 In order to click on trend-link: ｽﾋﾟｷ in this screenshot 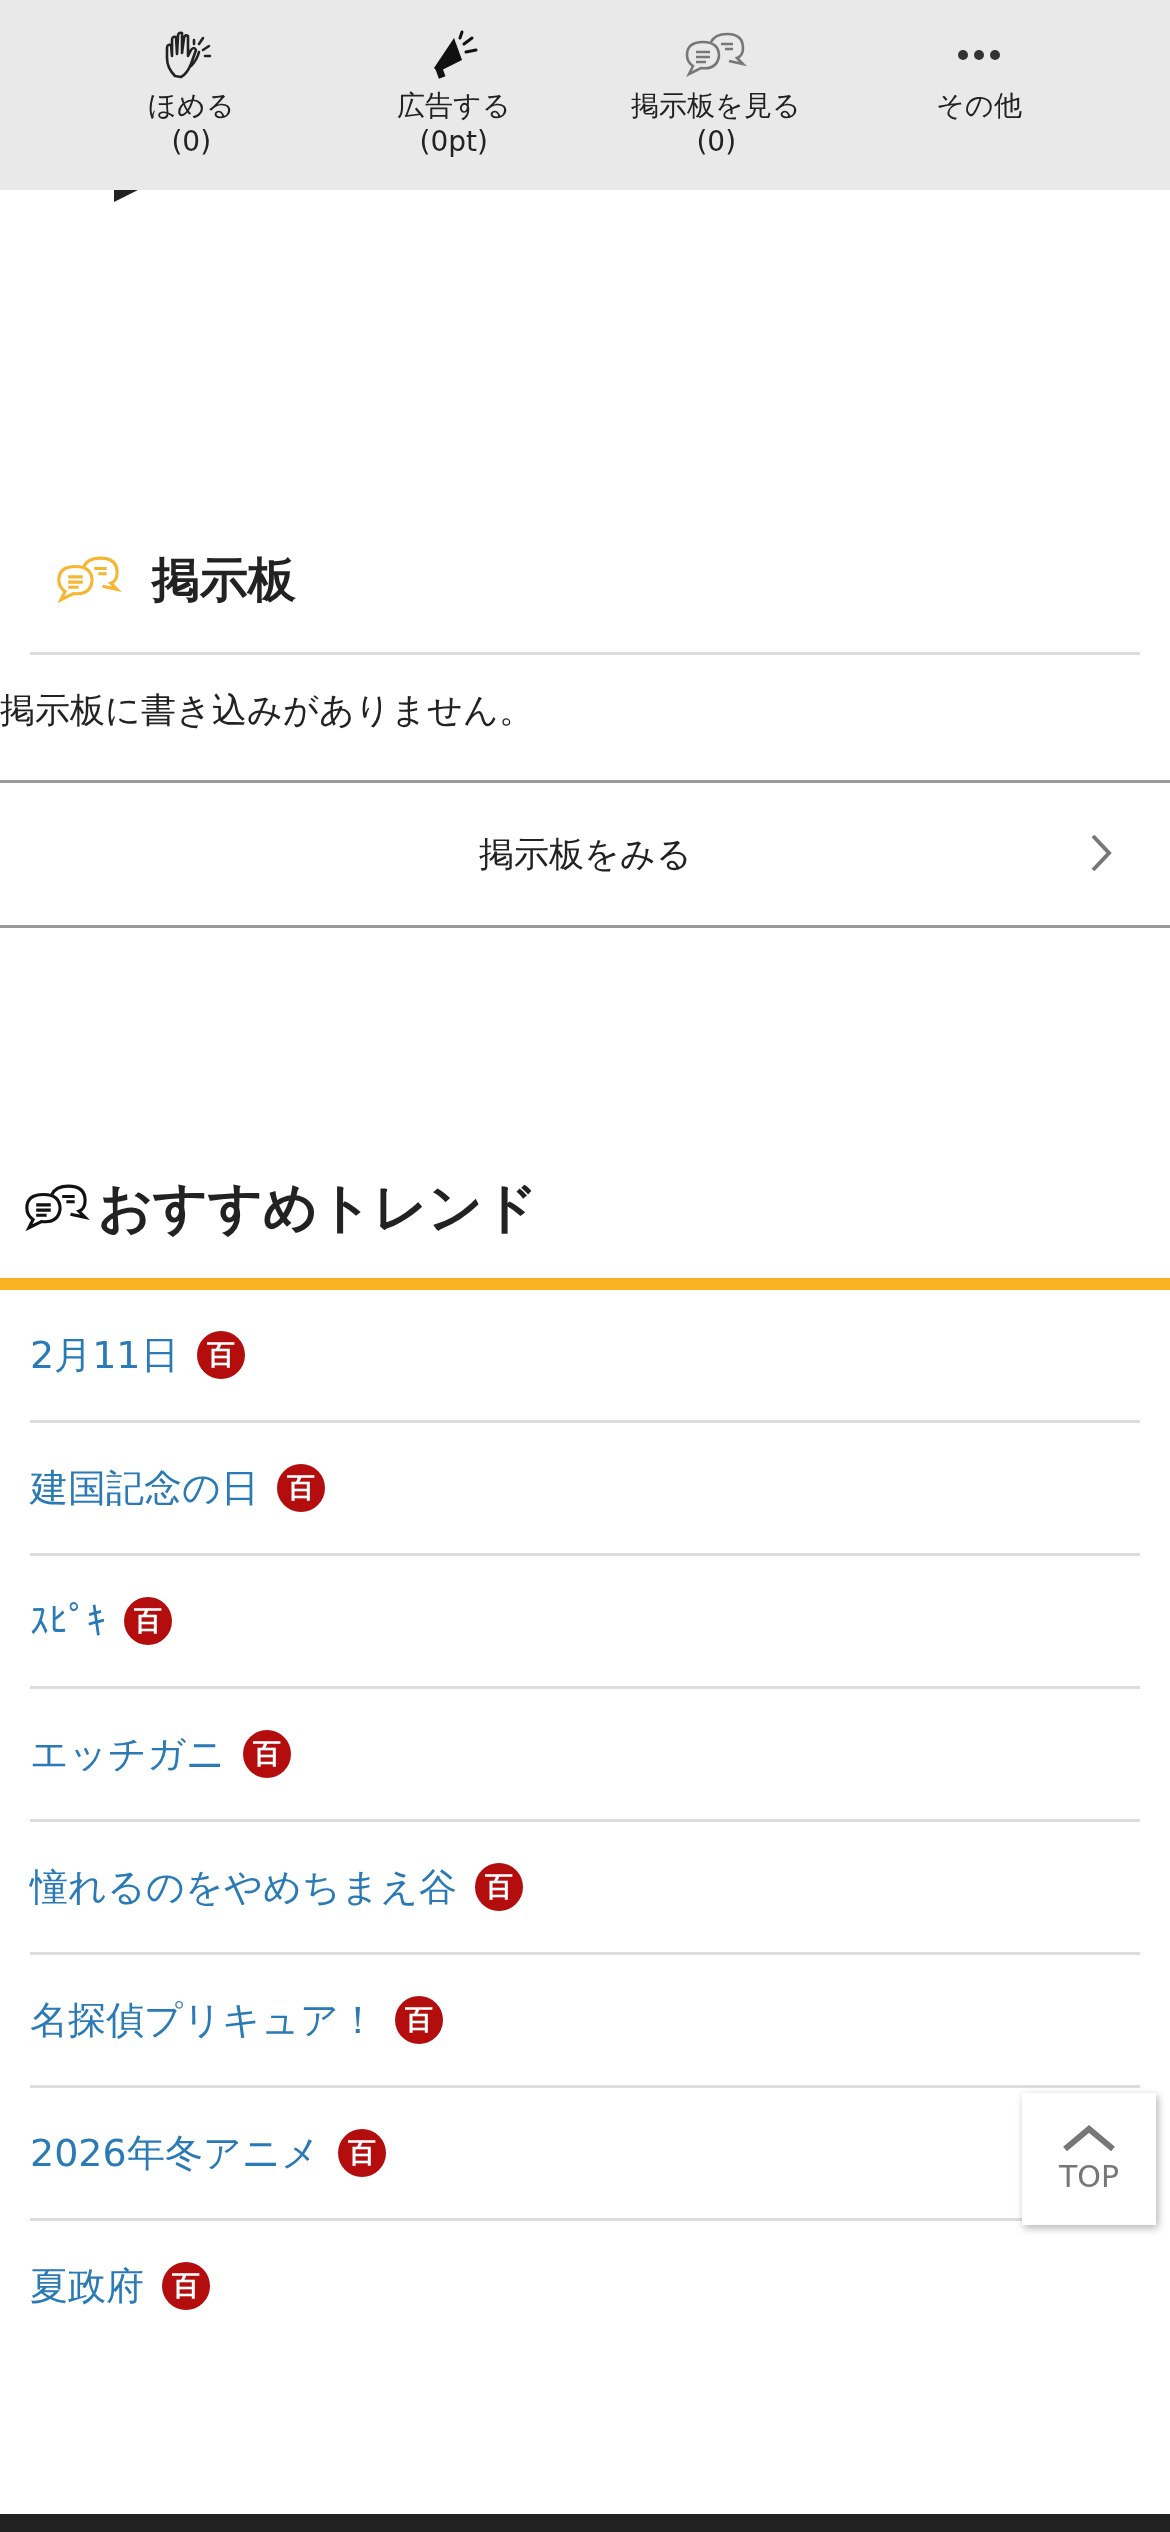, I will do `click(68, 1621)`.